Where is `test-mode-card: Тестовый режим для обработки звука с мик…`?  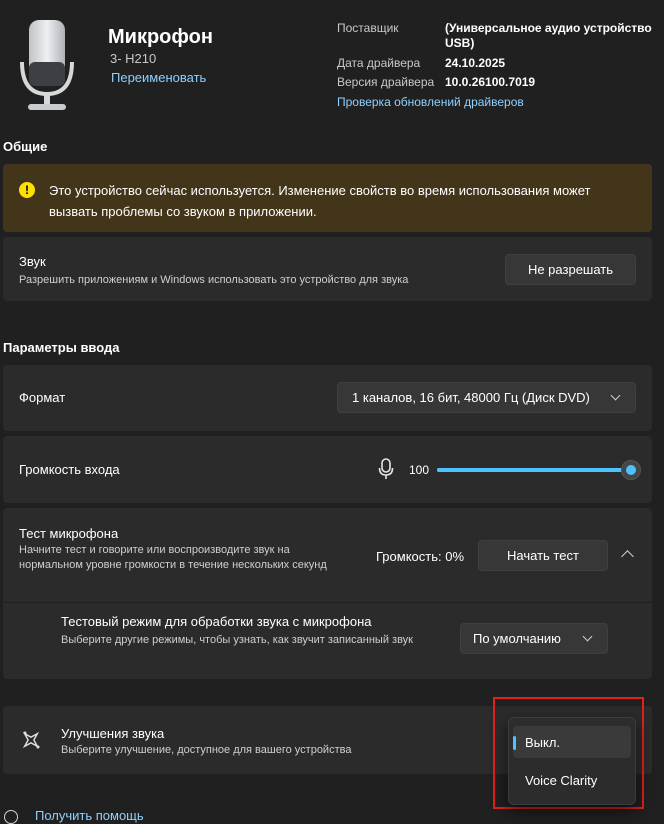 test-mode-card: Тестовый режим для обработки звука с мик… is located at coordinates (327, 641).